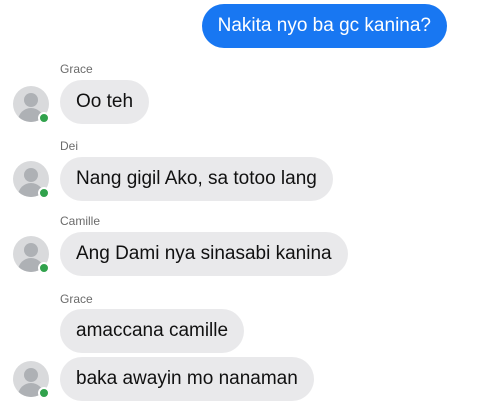  I want to click on incoming-message-bubble: Oo teh, so click(105, 102).